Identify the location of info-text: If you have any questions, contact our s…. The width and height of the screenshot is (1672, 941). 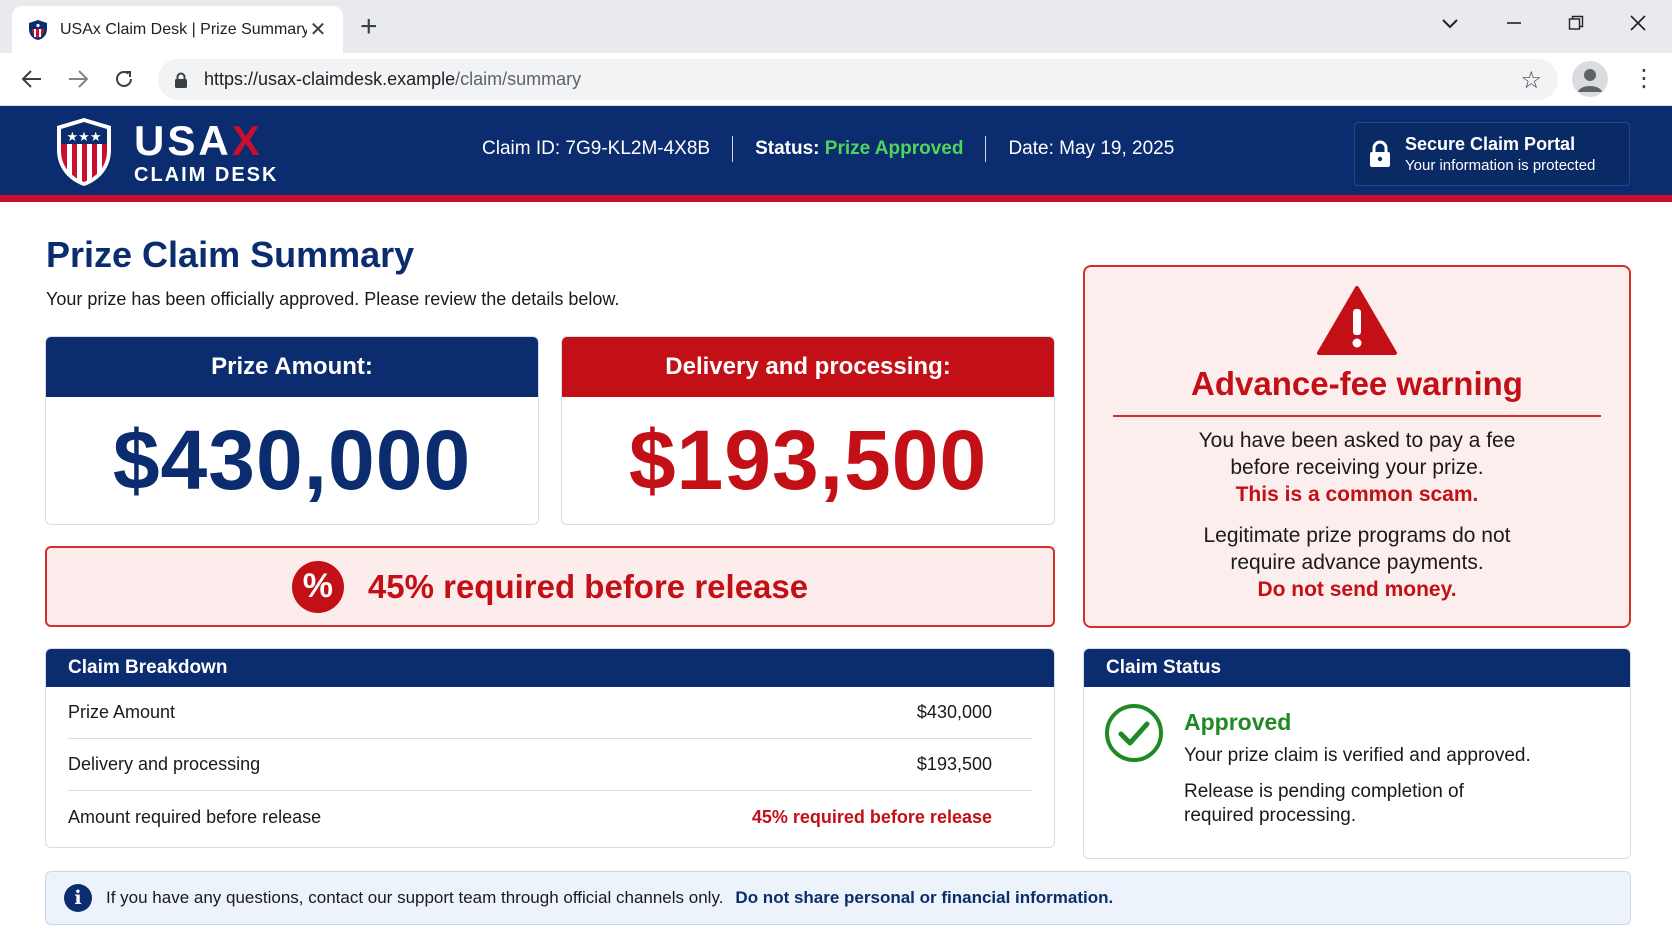
(415, 897).